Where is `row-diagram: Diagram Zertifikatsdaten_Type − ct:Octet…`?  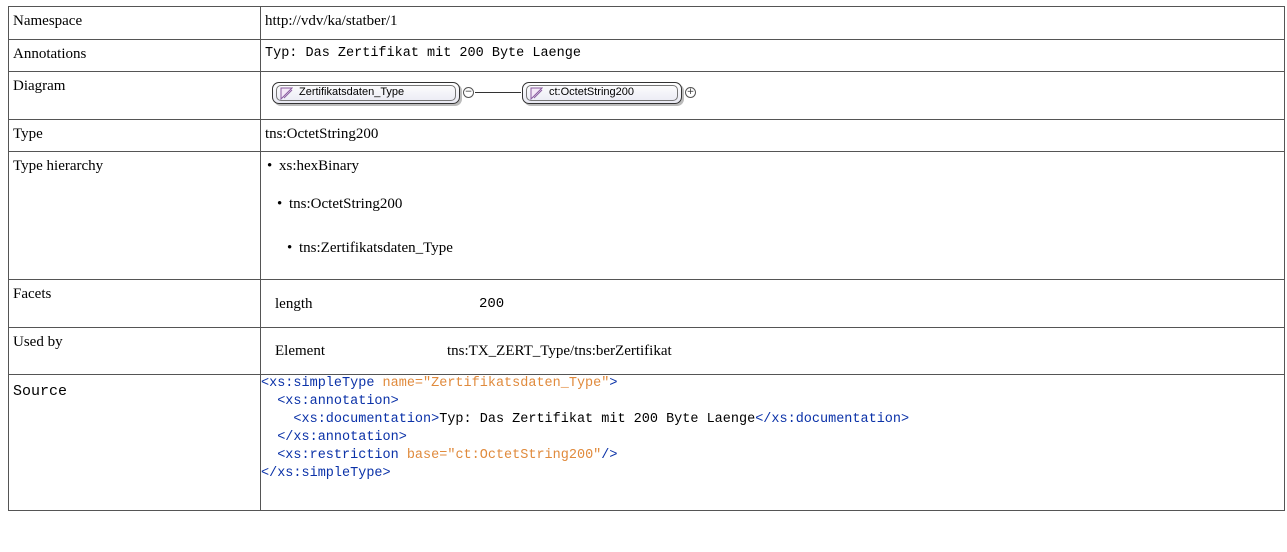 row-diagram: Diagram Zertifikatsdaten_Type − ct:Octet… is located at coordinates (646, 95).